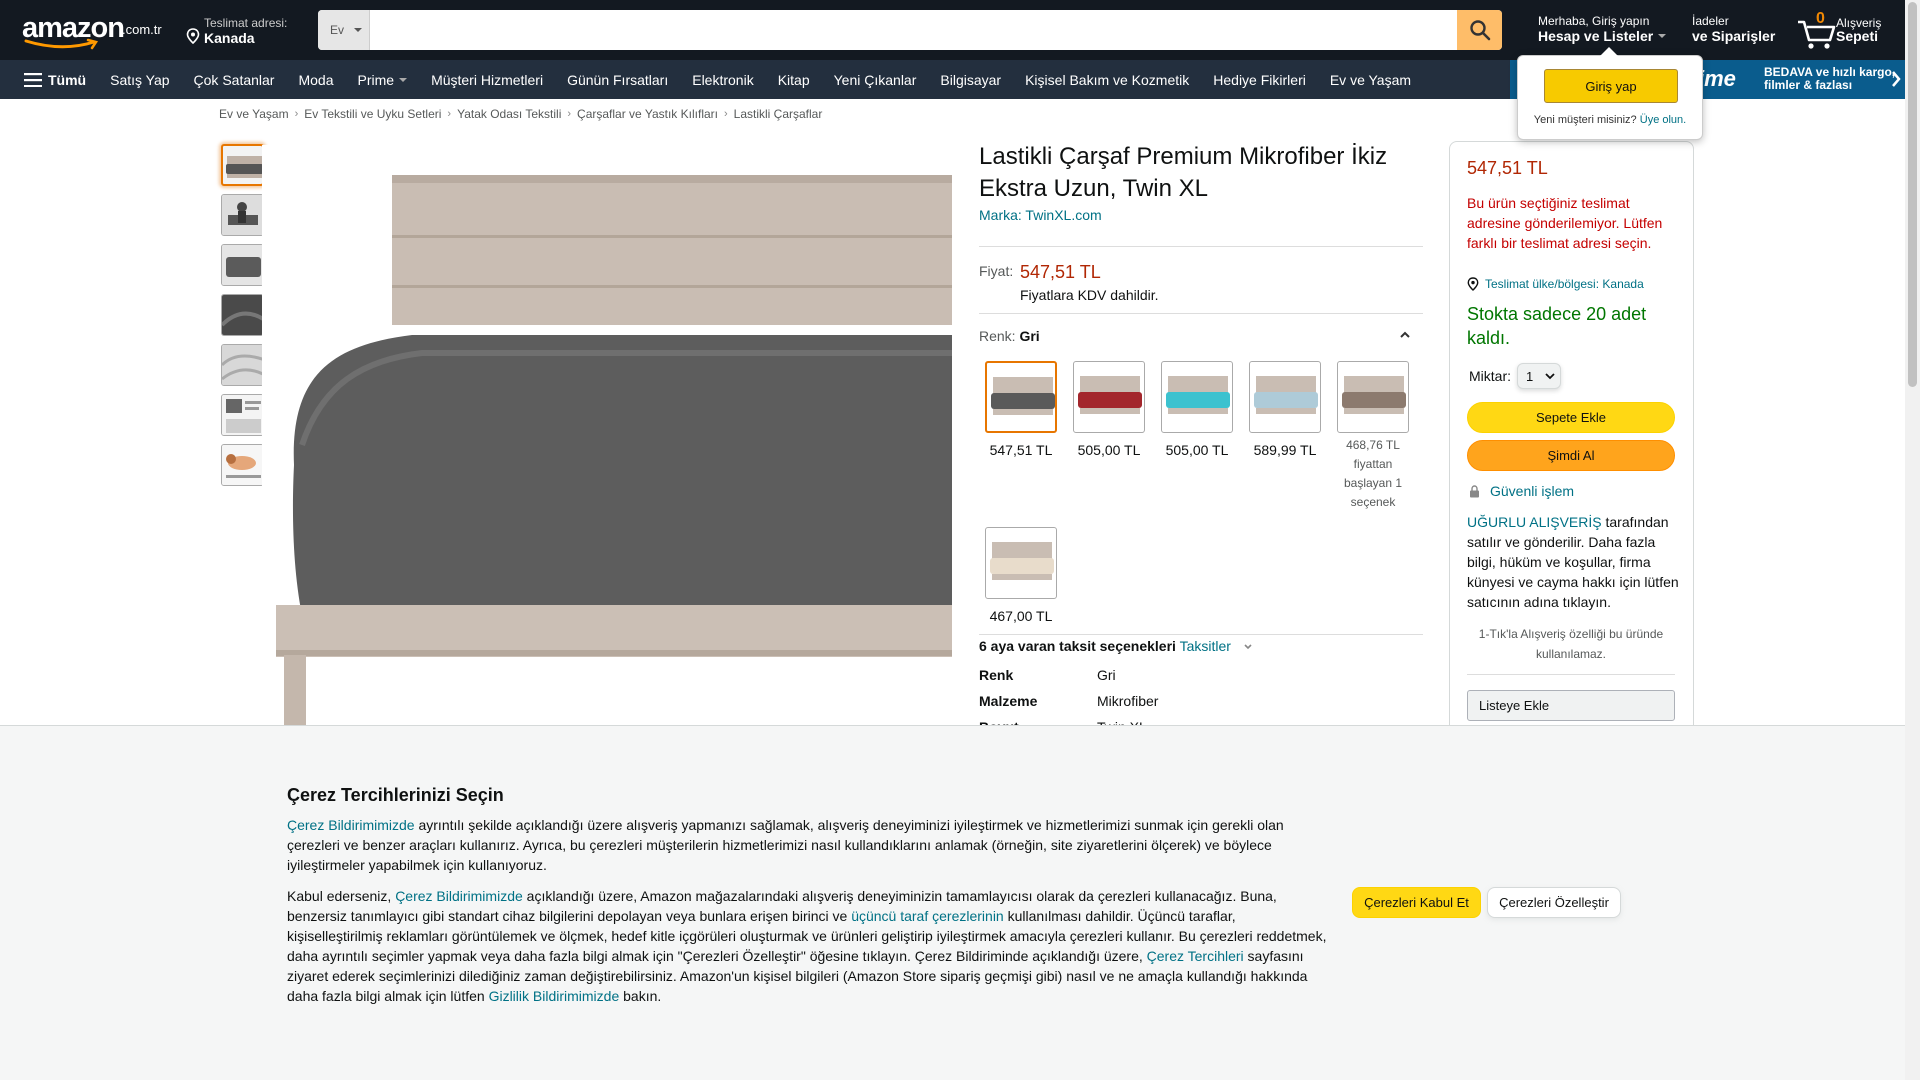 The image size is (1920, 1080). What do you see at coordinates (1021, 575) in the screenshot?
I see `swatch-cream: 467,00 TL` at bounding box center [1021, 575].